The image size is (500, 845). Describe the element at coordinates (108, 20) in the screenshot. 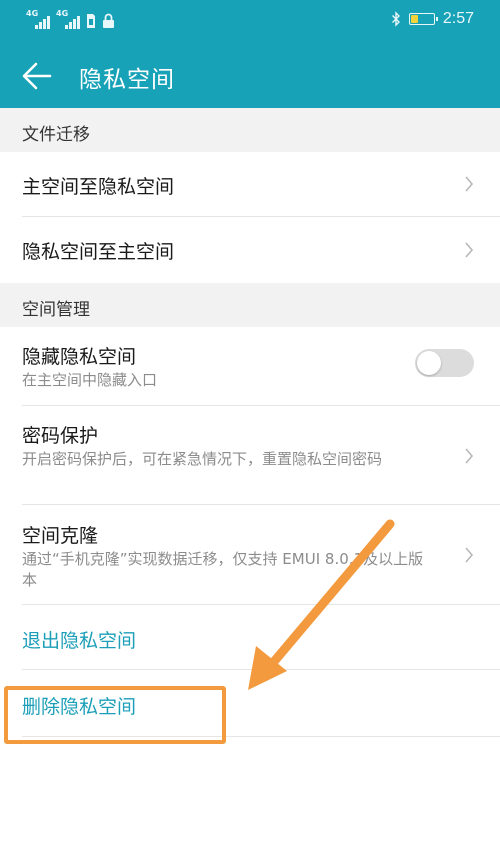

I see `lock-icon` at that location.